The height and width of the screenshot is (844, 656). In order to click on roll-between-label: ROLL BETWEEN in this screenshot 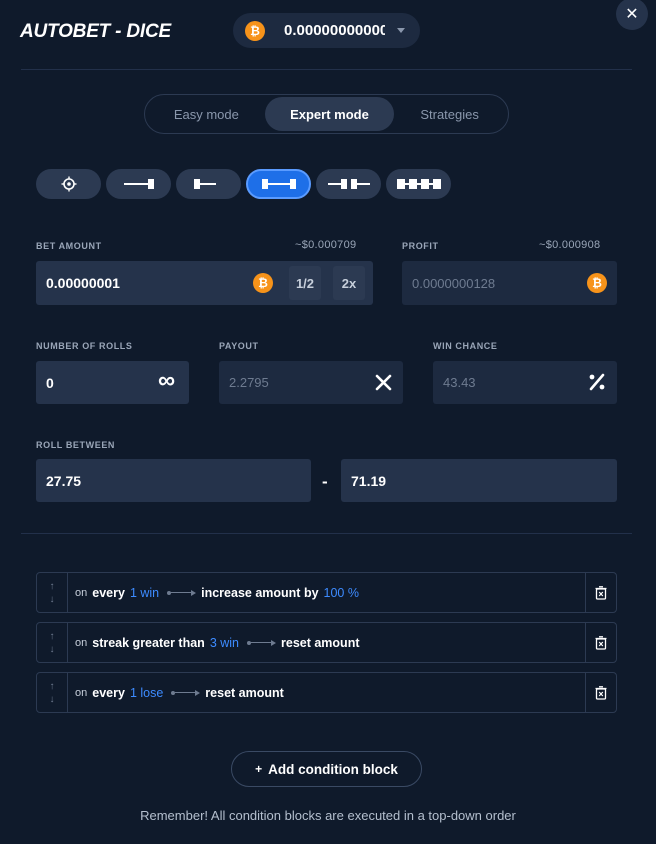, I will do `click(76, 445)`.